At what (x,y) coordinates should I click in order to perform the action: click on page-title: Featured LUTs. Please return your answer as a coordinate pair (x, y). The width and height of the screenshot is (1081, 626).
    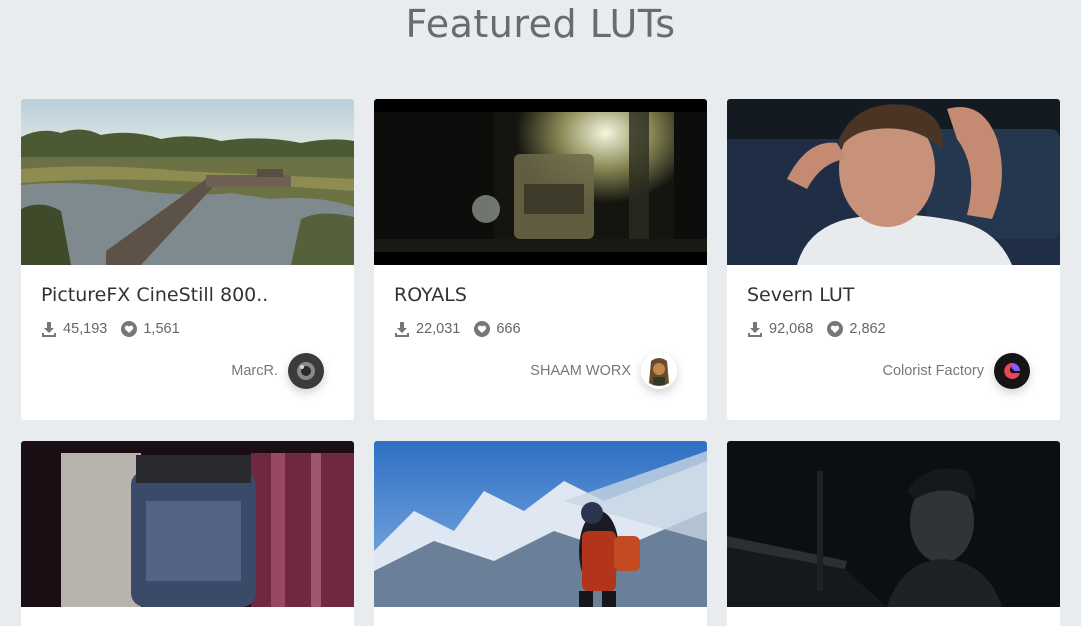
    Looking at the image, I should click on (540, 24).